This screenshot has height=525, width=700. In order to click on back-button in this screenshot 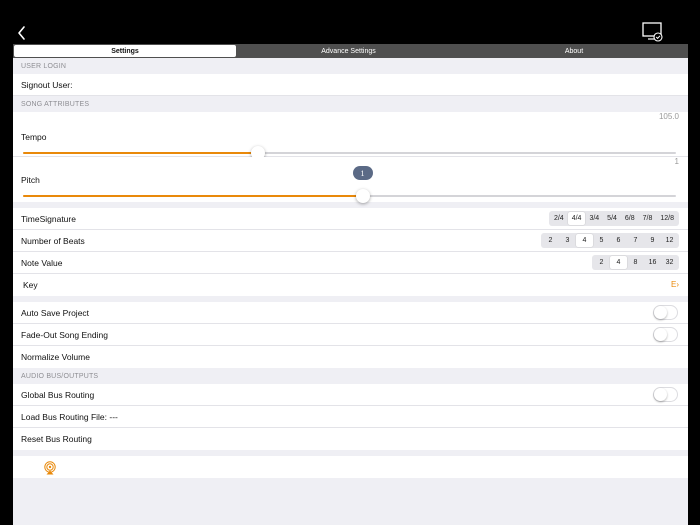, I will do `click(22, 33)`.